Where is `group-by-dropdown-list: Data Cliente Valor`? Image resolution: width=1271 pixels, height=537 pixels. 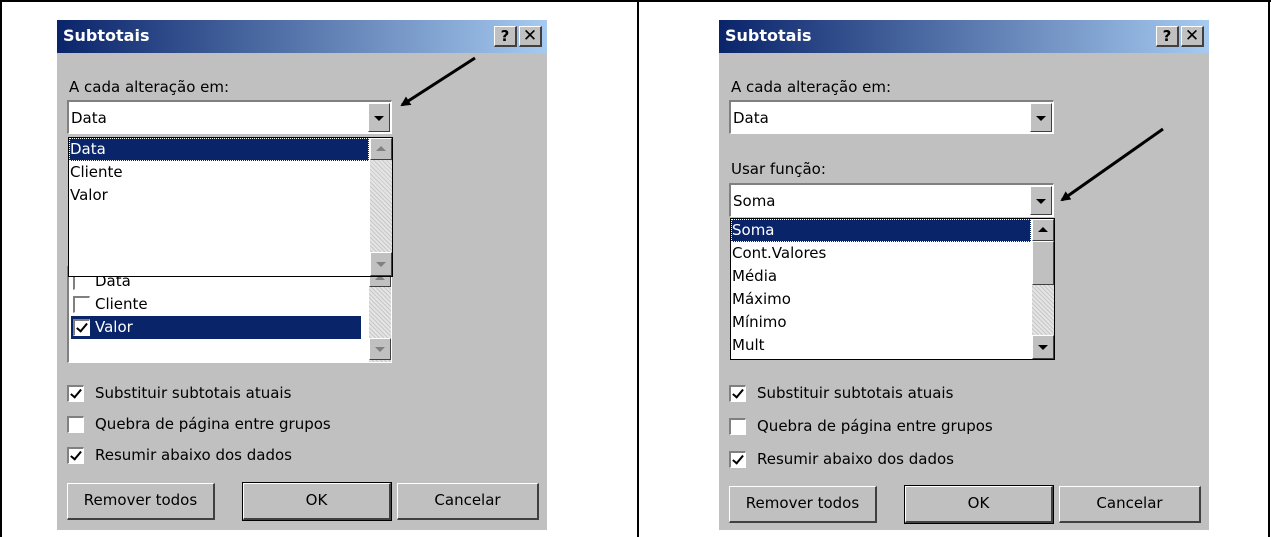 group-by-dropdown-list: Data Cliente Valor is located at coordinates (230, 207).